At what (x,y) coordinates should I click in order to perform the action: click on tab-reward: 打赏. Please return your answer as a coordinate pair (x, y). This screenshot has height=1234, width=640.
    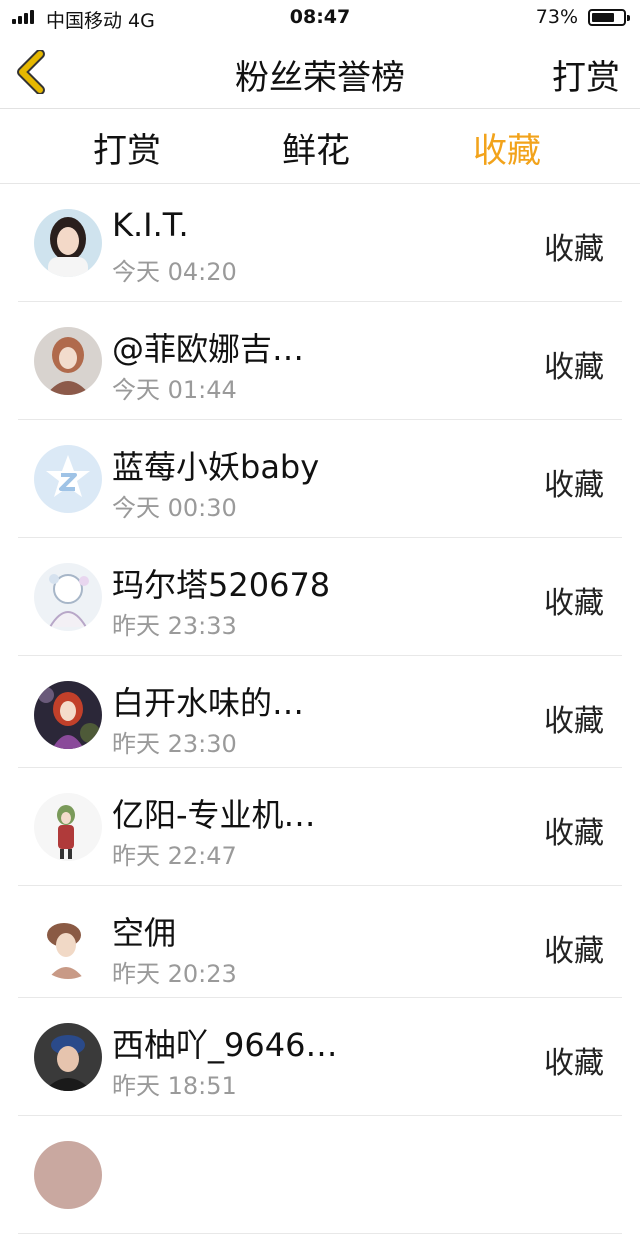
    Looking at the image, I should click on (127, 147).